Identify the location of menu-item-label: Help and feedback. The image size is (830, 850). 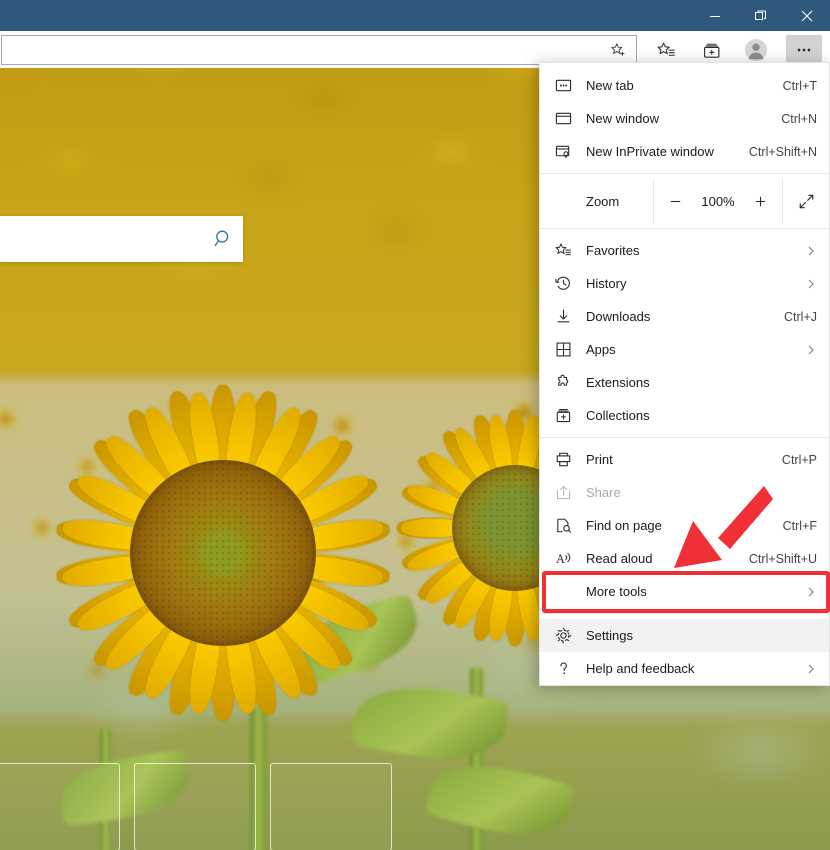
(640, 668).